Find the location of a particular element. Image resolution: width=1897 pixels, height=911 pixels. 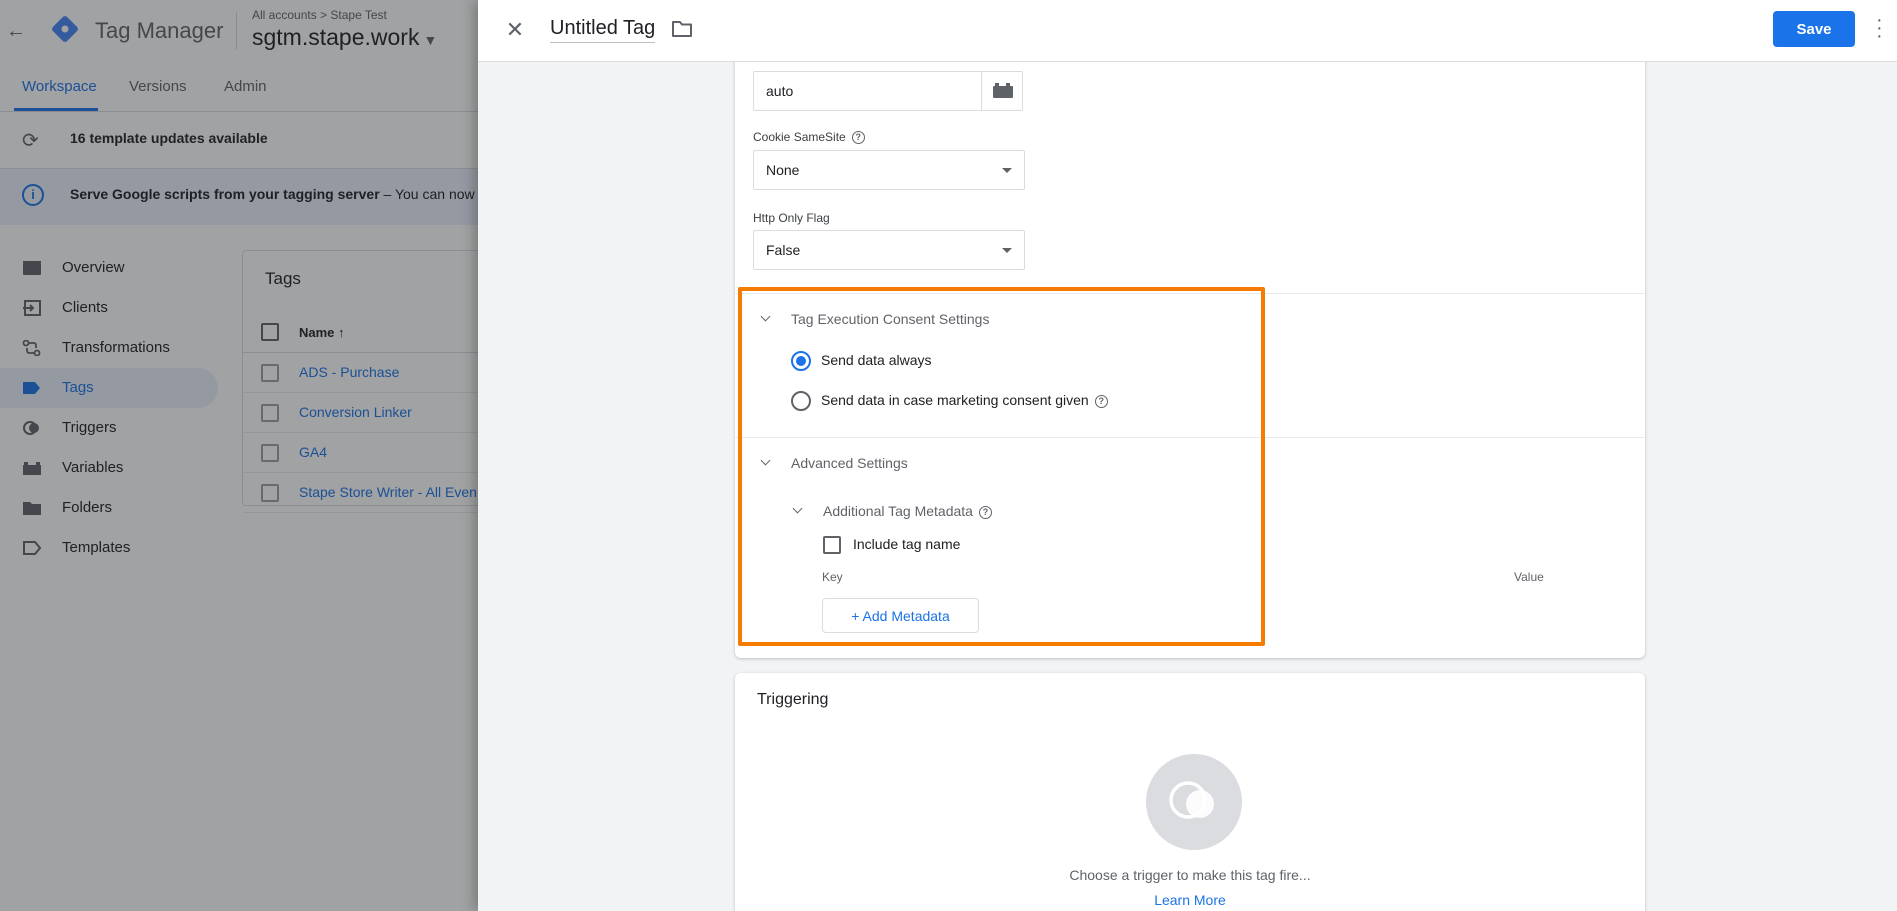

advanced-settings-title: Advanced Settings is located at coordinates (849, 463).